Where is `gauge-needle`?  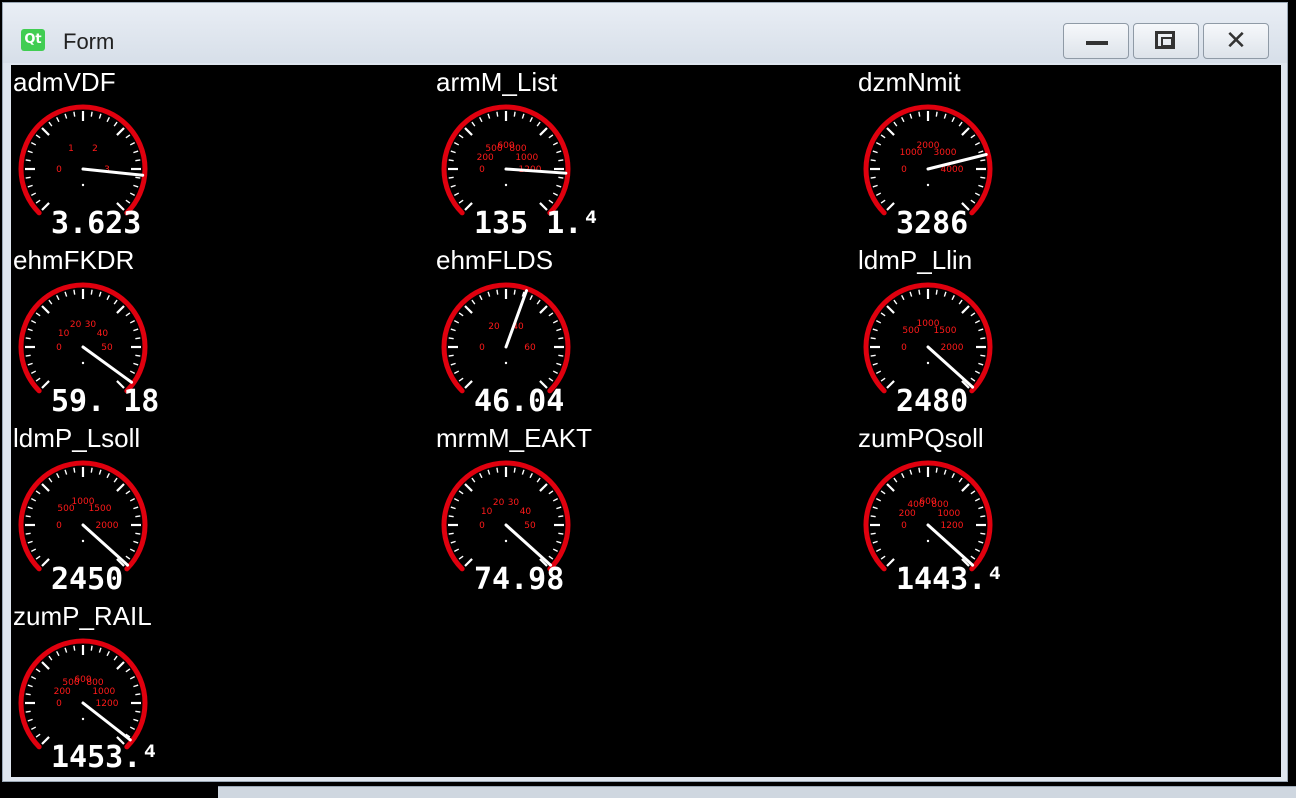 gauge-needle is located at coordinates (950, 367).